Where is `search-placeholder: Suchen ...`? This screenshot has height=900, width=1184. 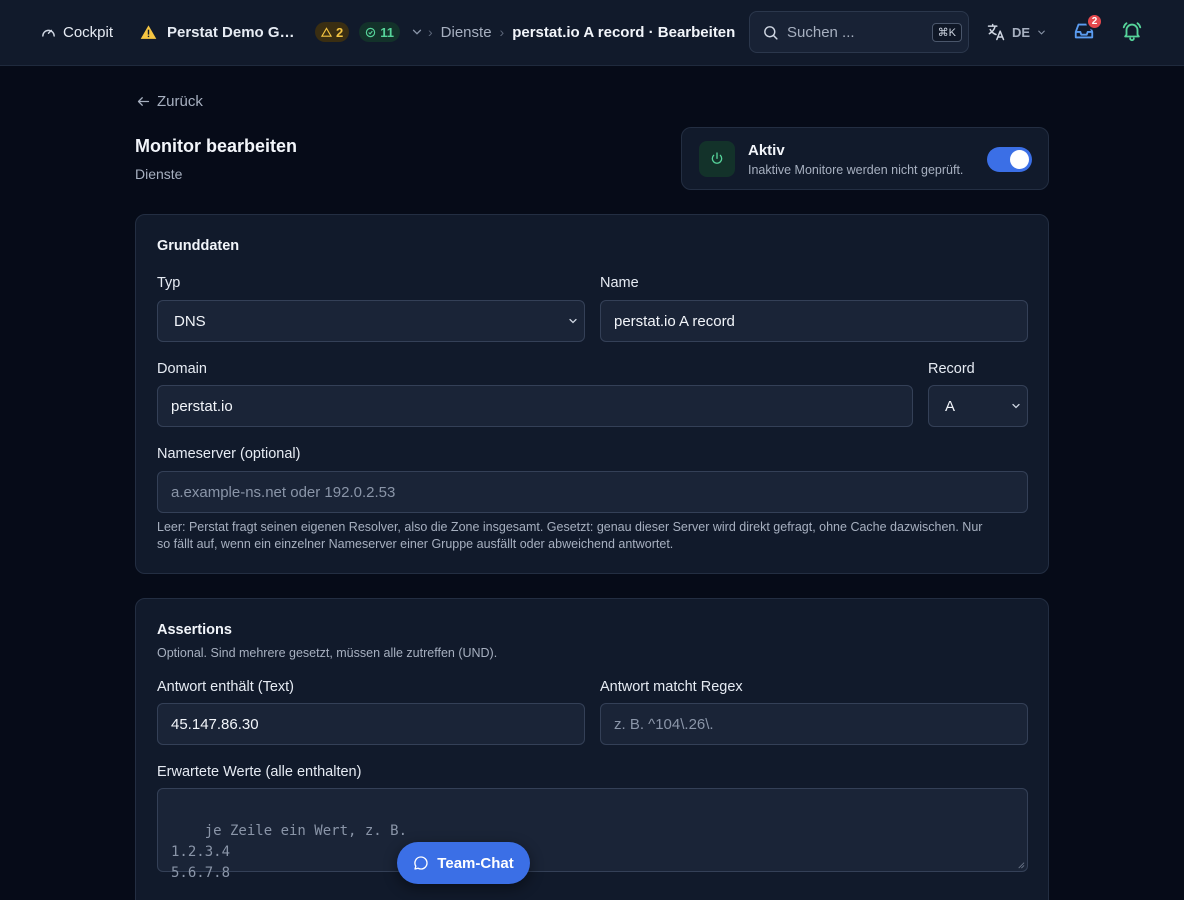 search-placeholder: Suchen ... is located at coordinates (821, 32).